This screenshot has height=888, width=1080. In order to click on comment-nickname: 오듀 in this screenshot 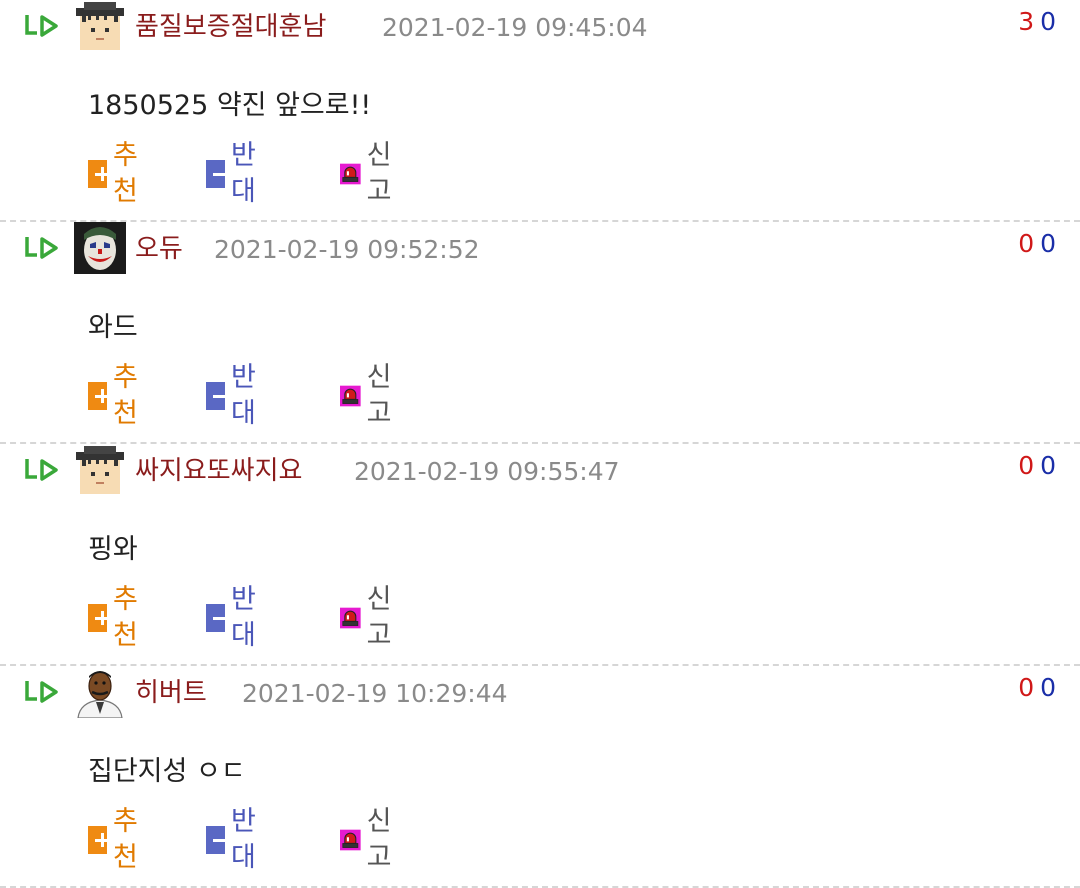, I will do `click(159, 249)`.